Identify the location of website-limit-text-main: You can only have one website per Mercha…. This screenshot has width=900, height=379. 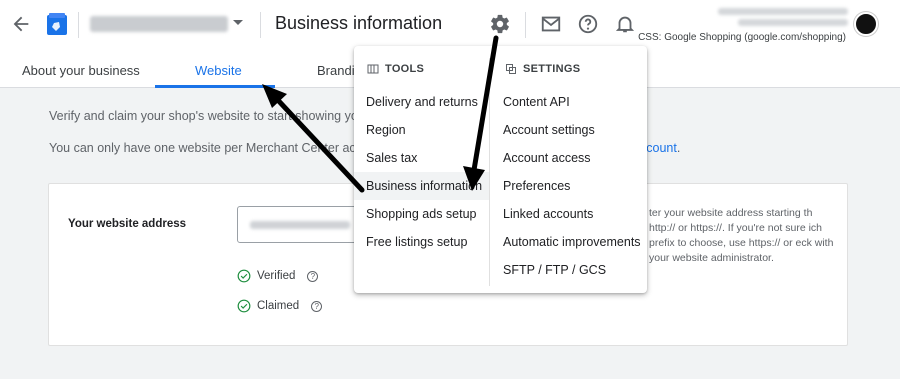
(212, 148).